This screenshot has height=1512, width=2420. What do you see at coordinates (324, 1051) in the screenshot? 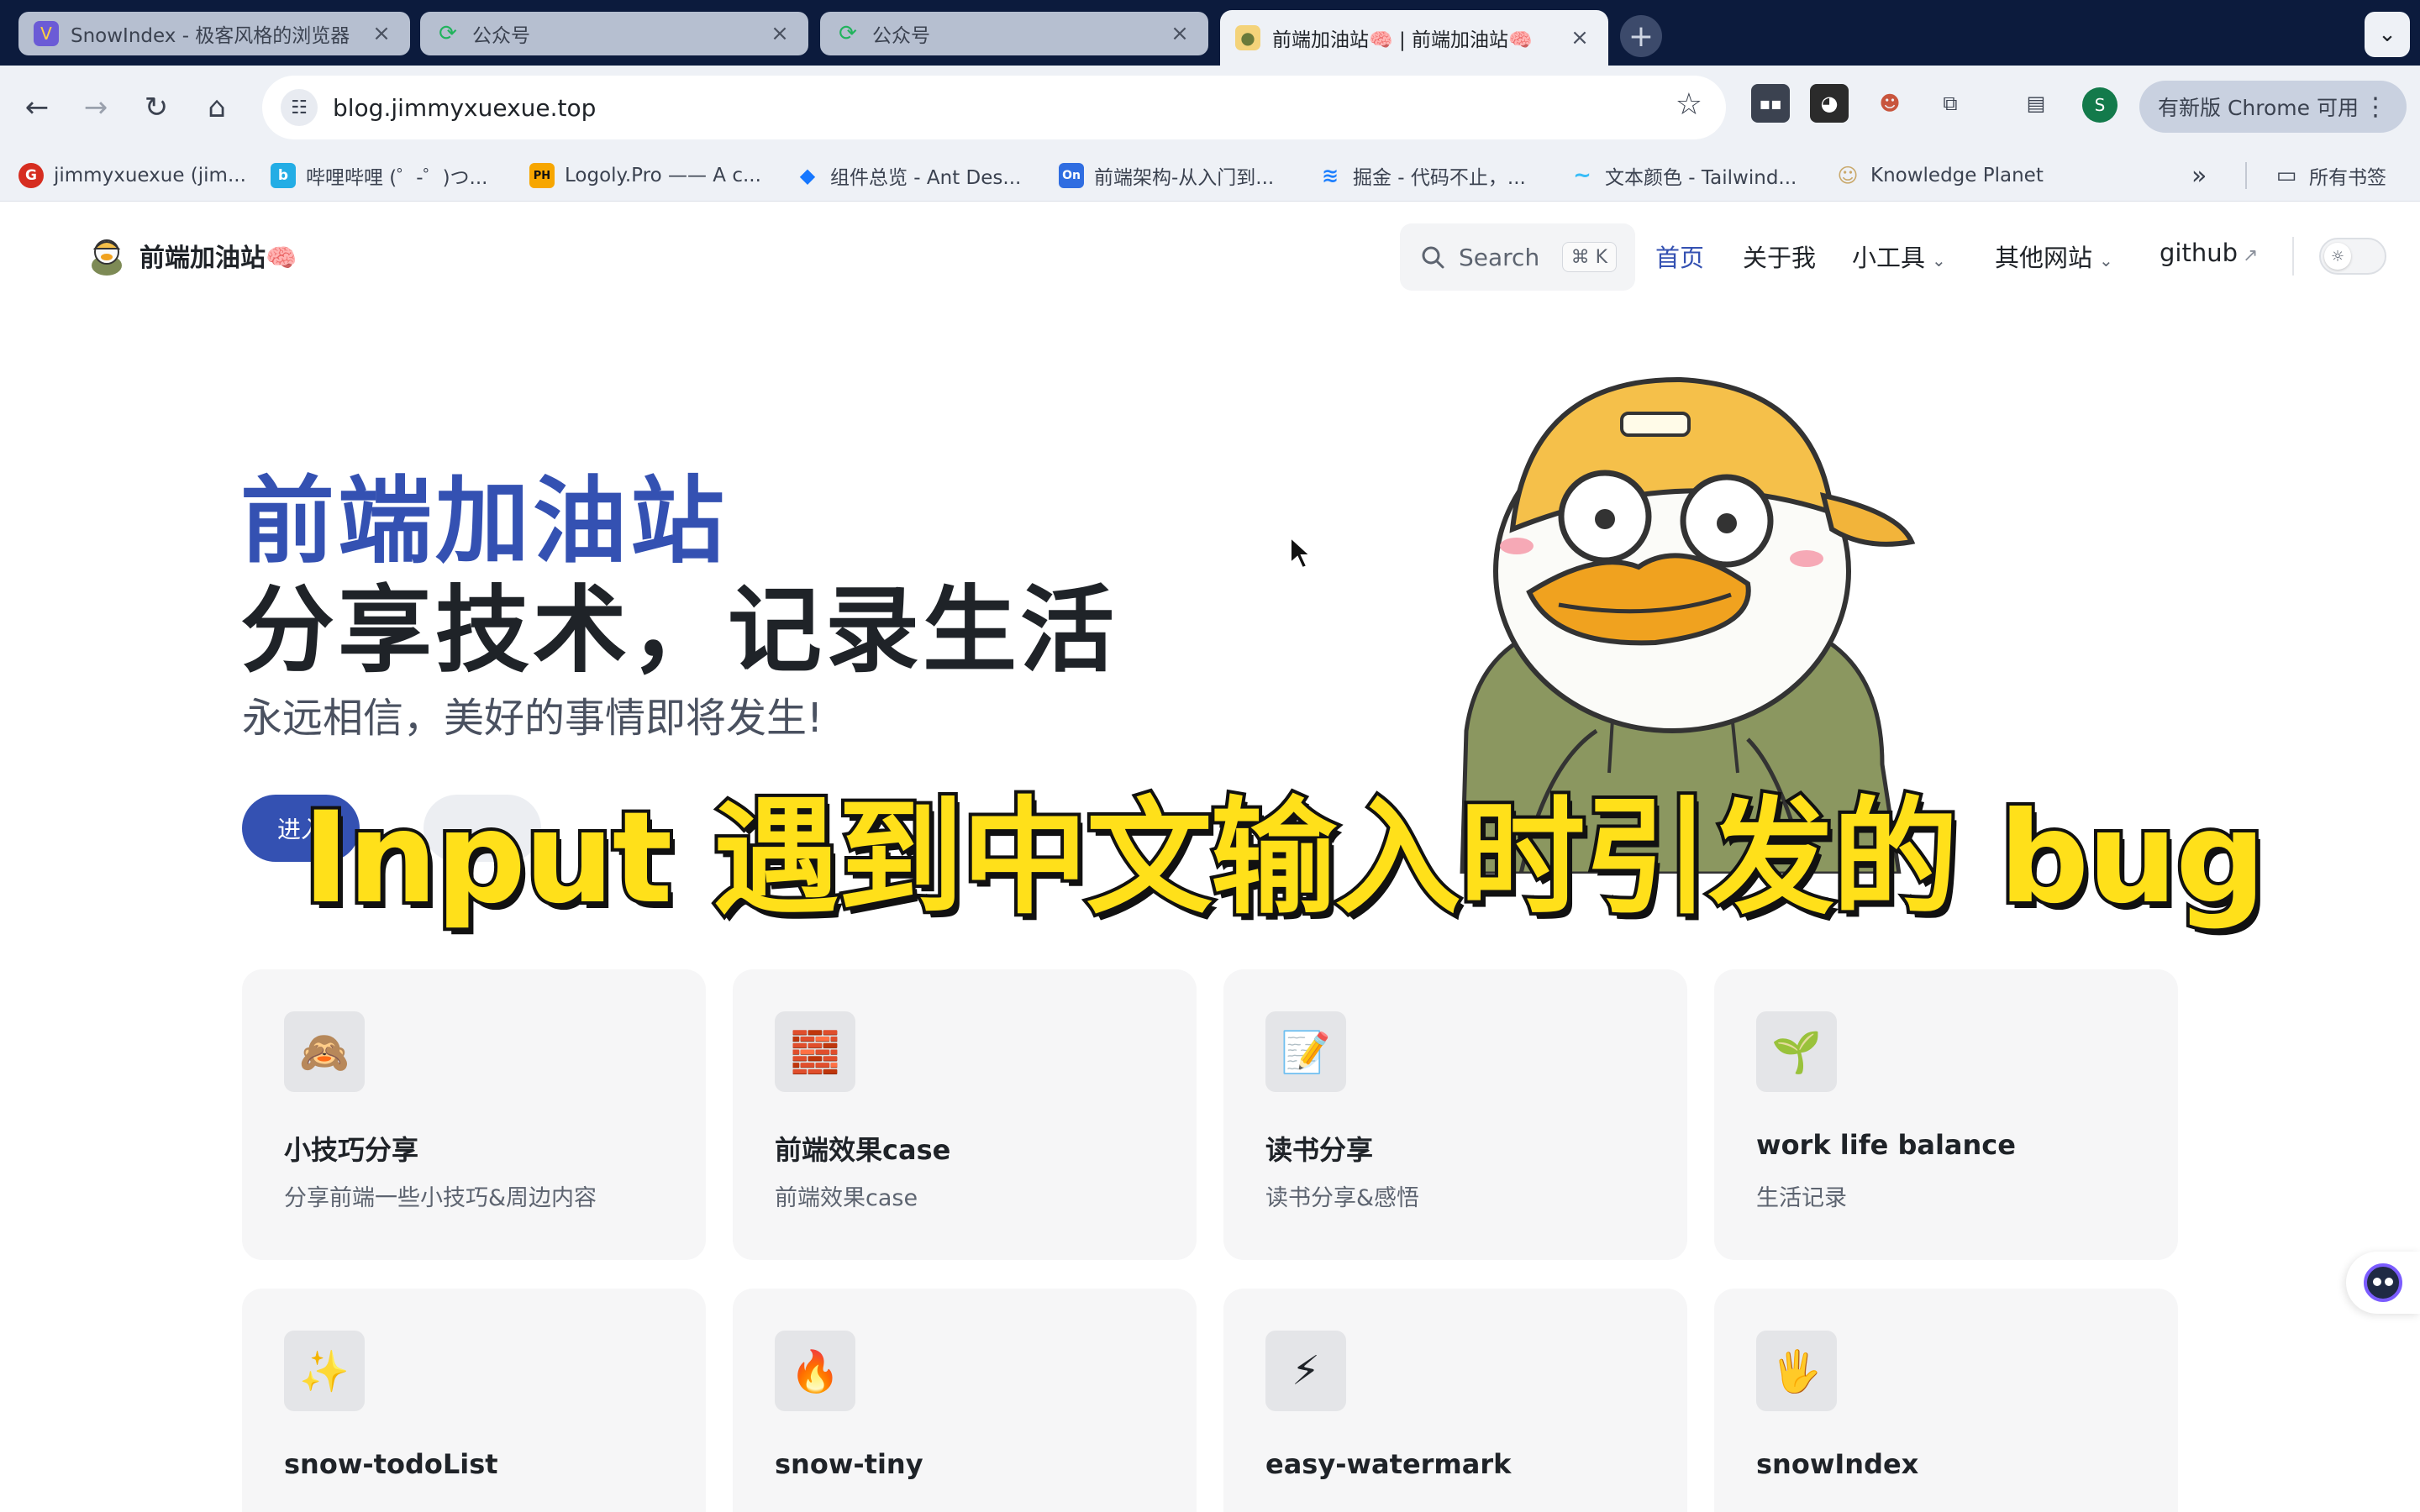
I see `see-no-evil-monkey-icon: 🙈` at bounding box center [324, 1051].